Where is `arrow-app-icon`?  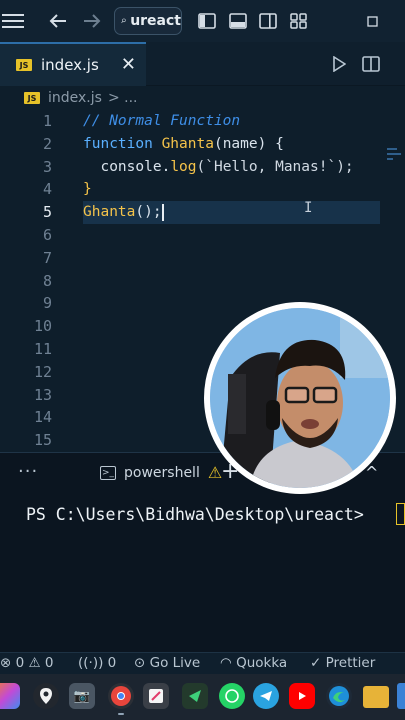
arrow-app-icon is located at coordinates (195, 696).